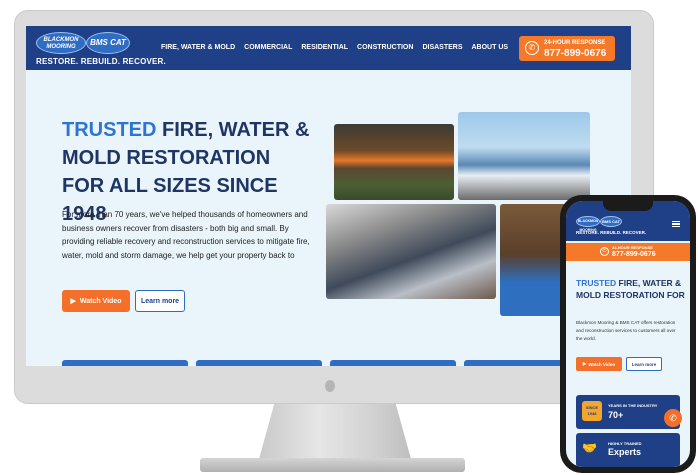 The width and height of the screenshot is (698, 475). Describe the element at coordinates (628, 206) in the screenshot. I see `phone-notch` at that location.